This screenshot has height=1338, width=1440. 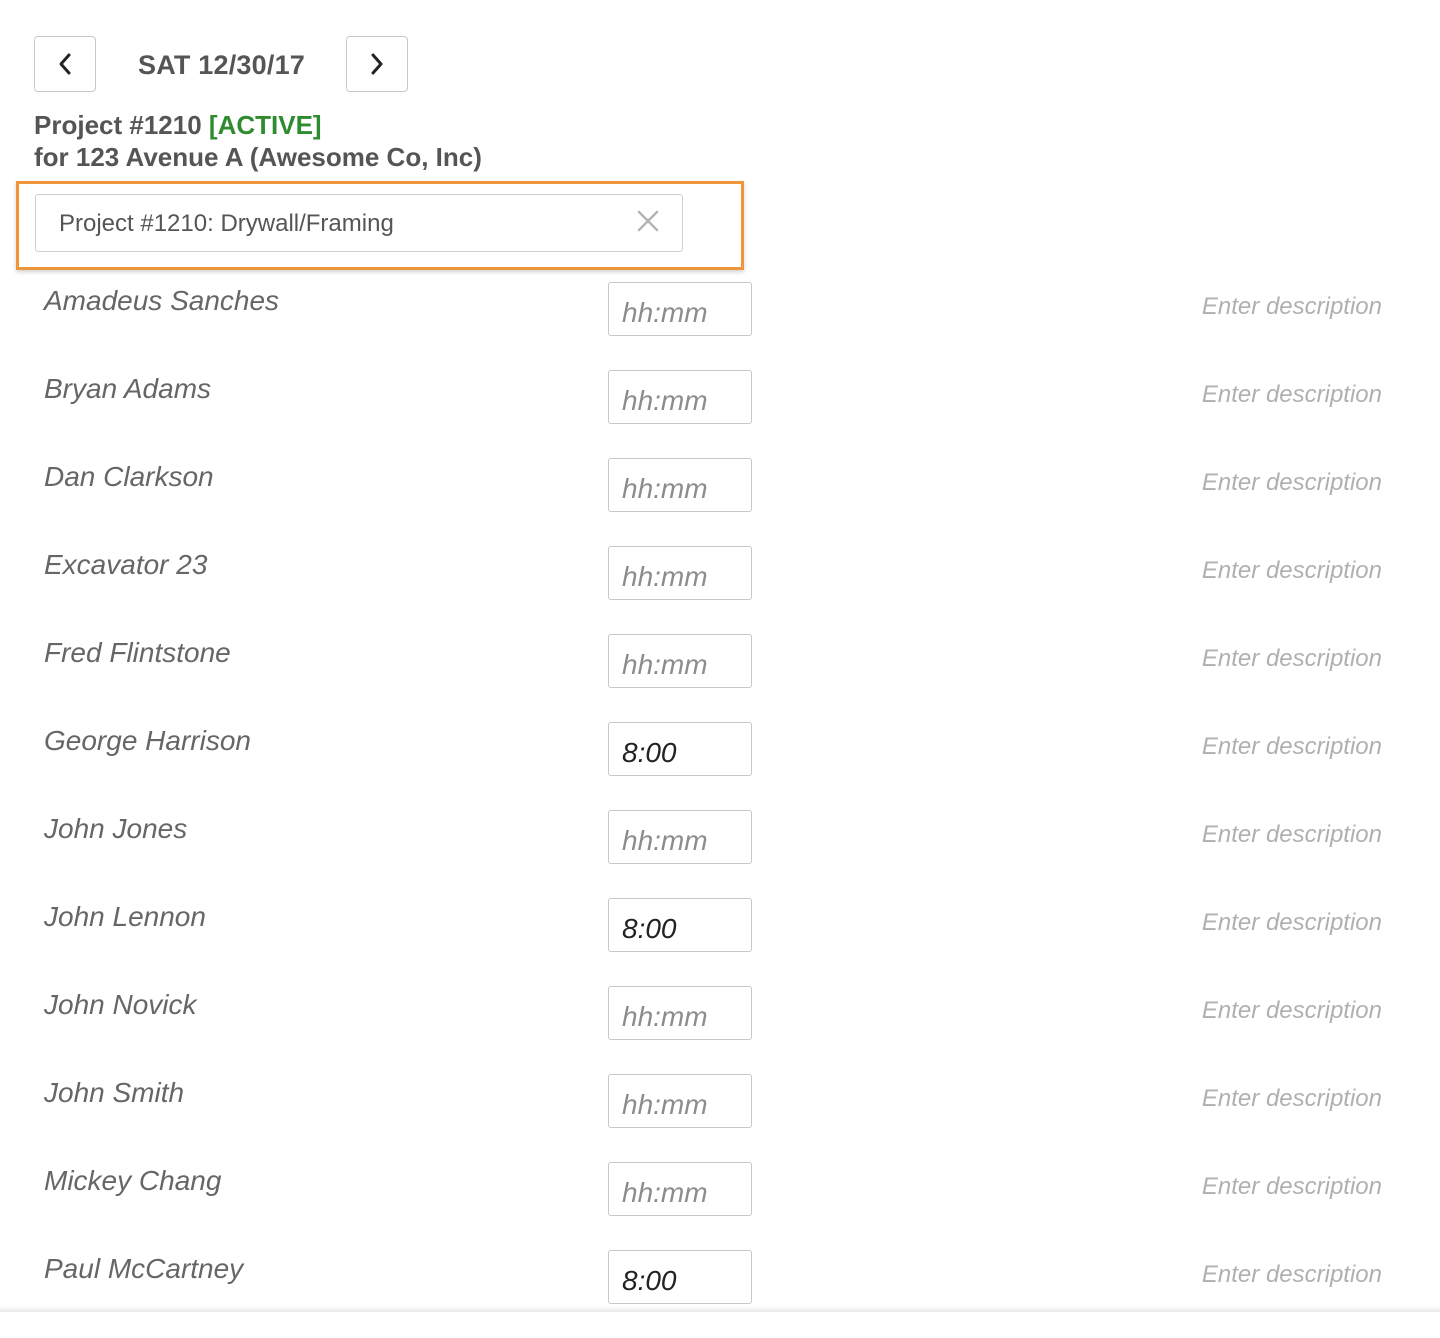 I want to click on worker-row: Bryan Adams, so click(x=720, y=414).